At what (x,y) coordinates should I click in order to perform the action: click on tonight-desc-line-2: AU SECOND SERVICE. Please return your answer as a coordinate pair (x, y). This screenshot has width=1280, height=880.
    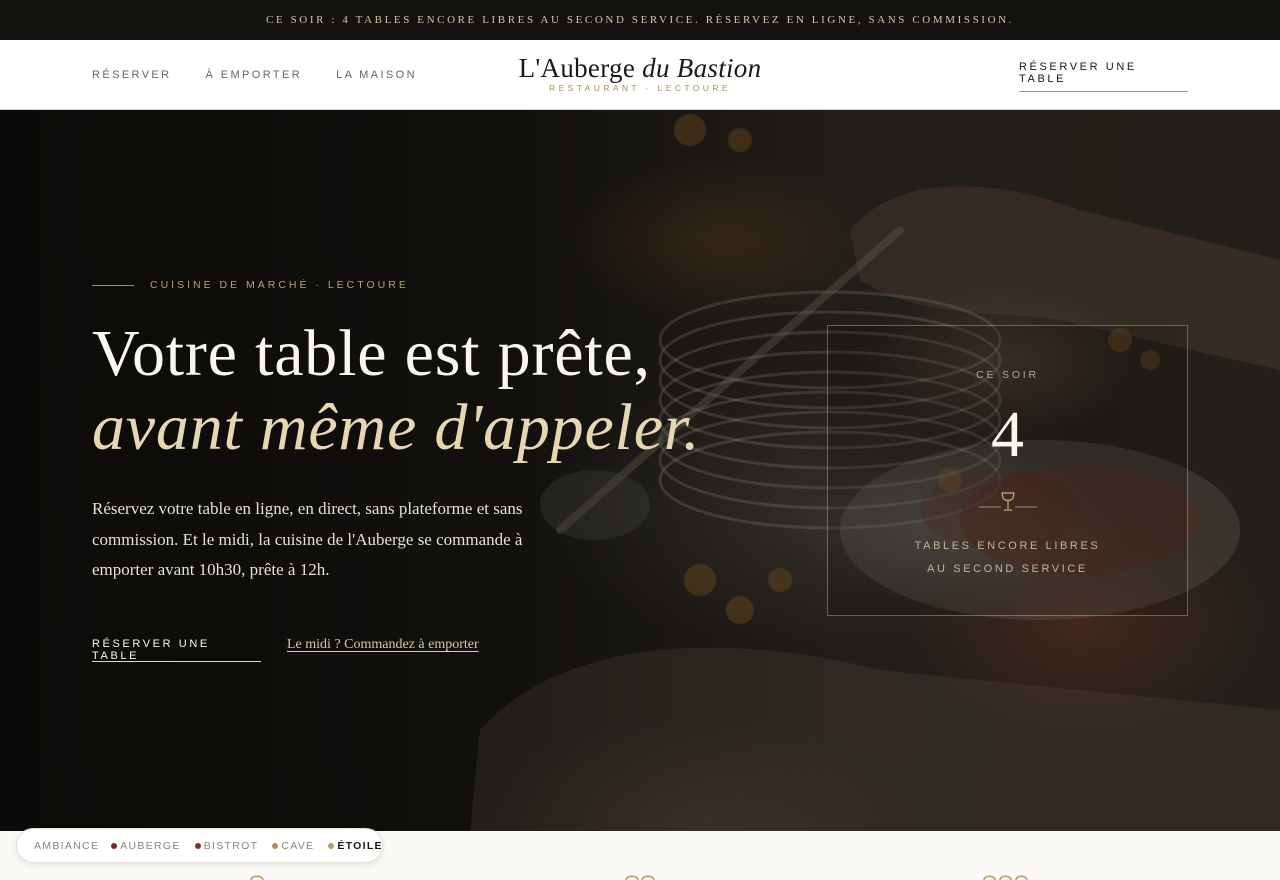
    Looking at the image, I should click on (1007, 569).